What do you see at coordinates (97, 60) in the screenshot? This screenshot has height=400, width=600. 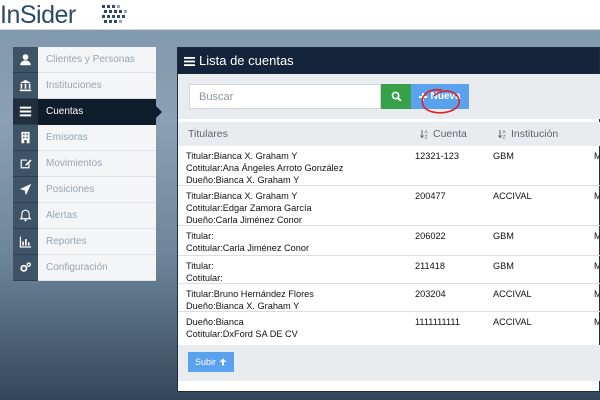 I see `sidebar-item-label: Clientes y Personas` at bounding box center [97, 60].